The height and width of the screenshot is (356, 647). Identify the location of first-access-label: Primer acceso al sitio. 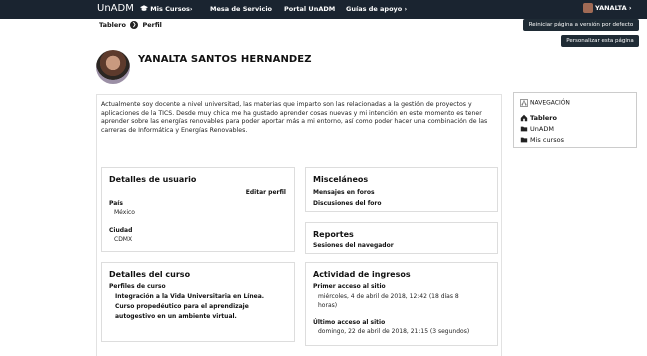
(349, 286).